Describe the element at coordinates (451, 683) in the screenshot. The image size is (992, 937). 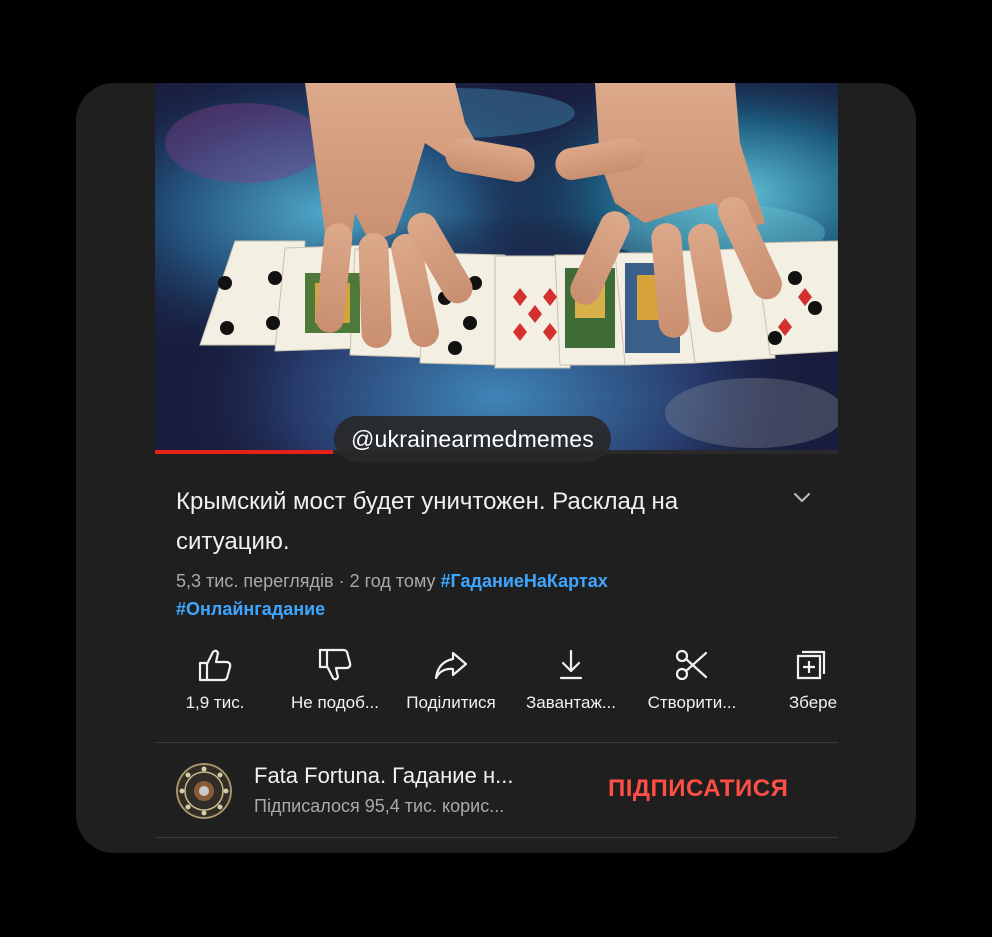
I see `share-button: Поділитися` at that location.